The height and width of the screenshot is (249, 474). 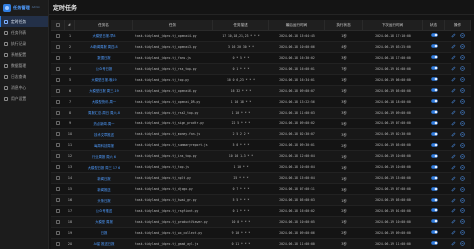 I want to click on task-name-link: 大模型快讯-周一, so click(x=104, y=102).